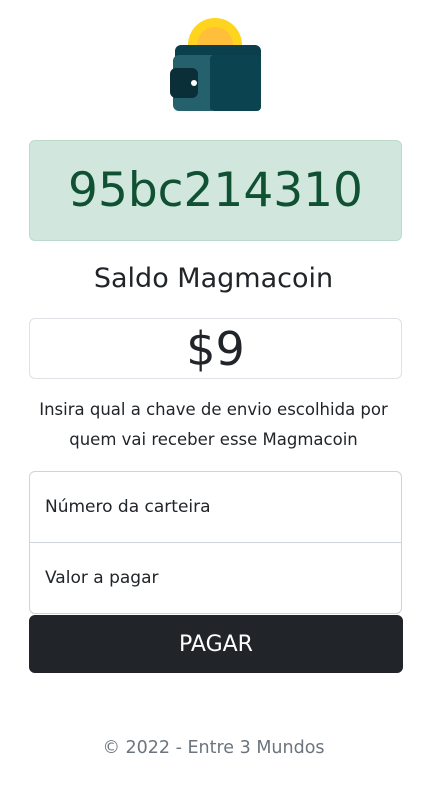 The image size is (427, 789). I want to click on balance-box: $9, so click(215, 348).